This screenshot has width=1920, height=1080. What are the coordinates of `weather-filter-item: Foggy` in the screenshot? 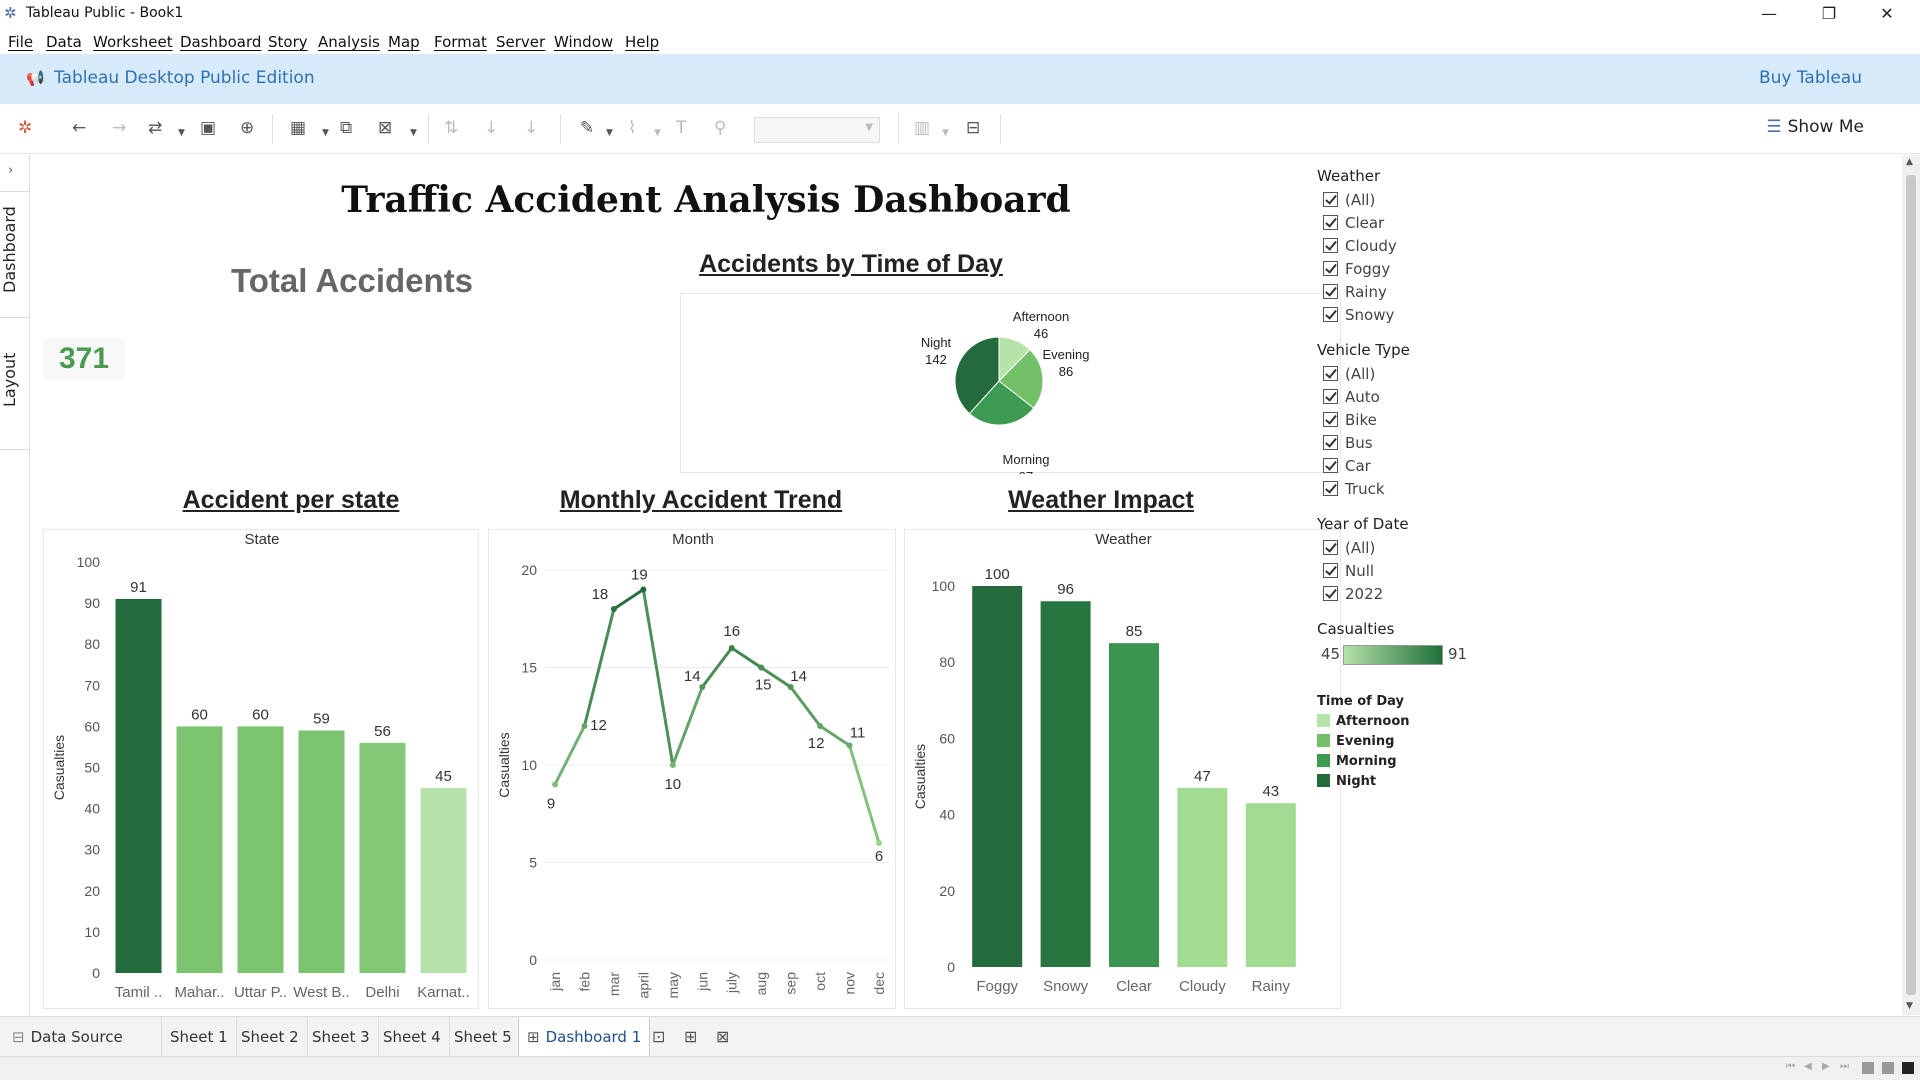 It's located at (1356, 270).